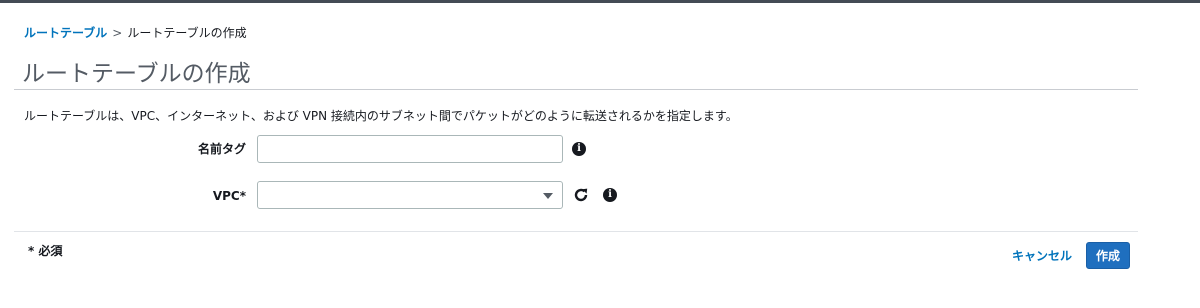 Image resolution: width=1200 pixels, height=308 pixels. What do you see at coordinates (45, 251) in the screenshot?
I see `required-note: * 必須` at bounding box center [45, 251].